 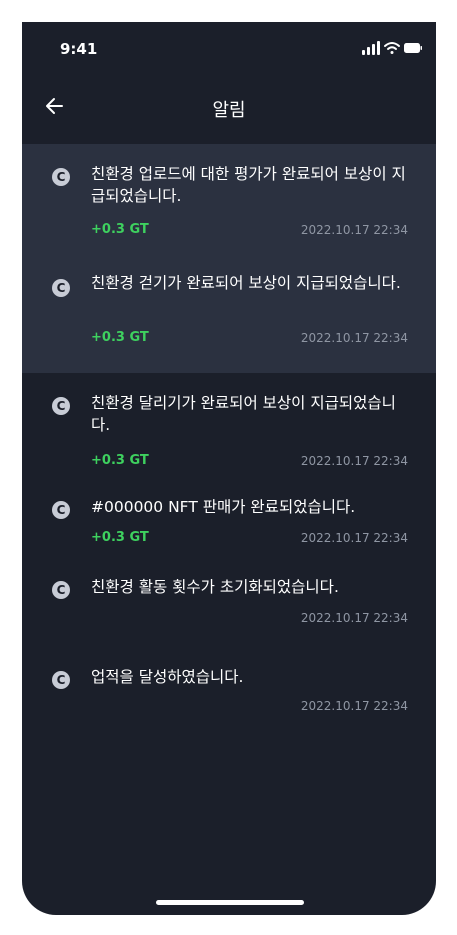 I want to click on notification-message: 친환경 활동 횟수가 초기화되었습니다., so click(x=215, y=587).